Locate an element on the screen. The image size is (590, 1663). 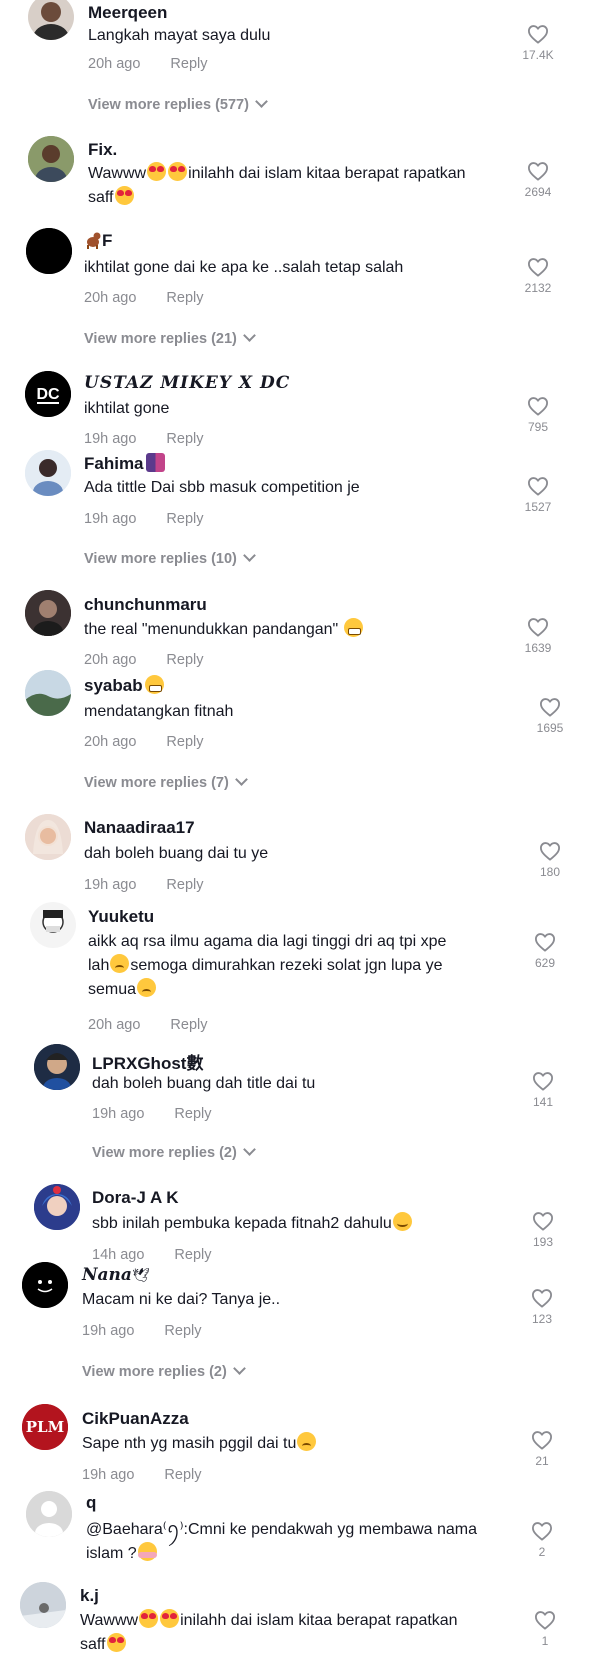
comment-text: dah boleh buang dai tu ye is located at coordinates (176, 853).